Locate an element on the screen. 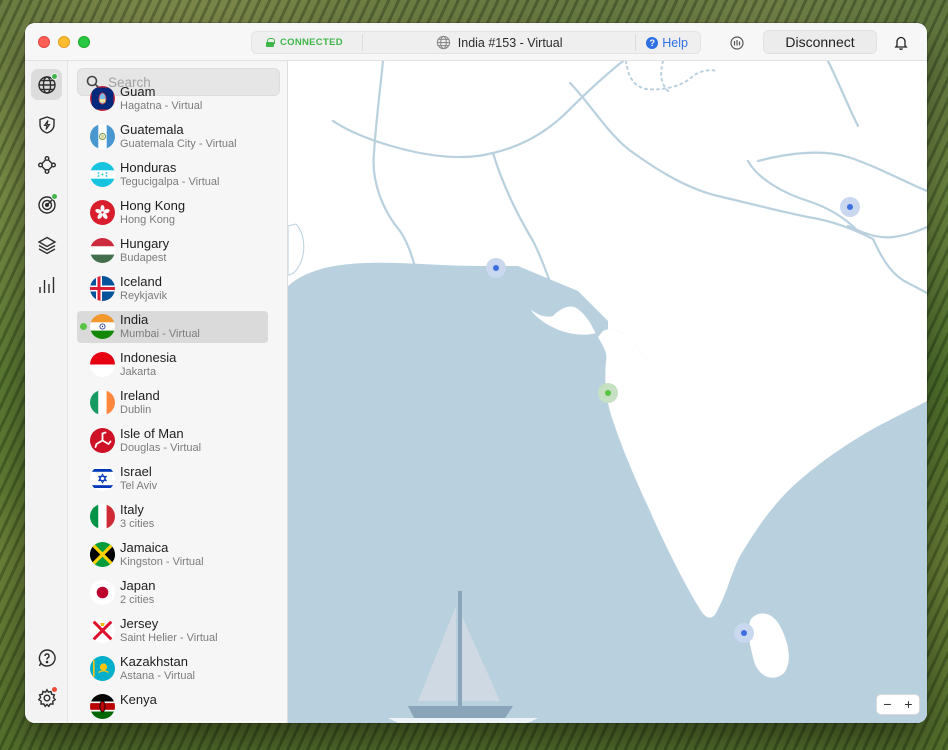 The width and height of the screenshot is (948, 750). country-name: Iceland is located at coordinates (141, 281).